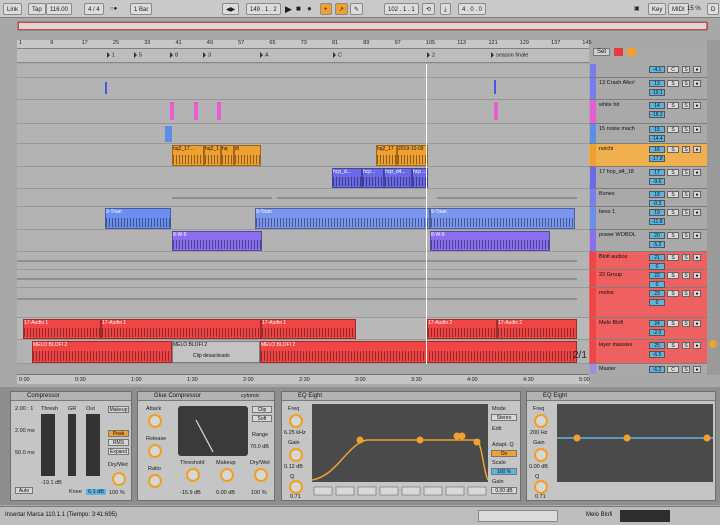 Image resolution: width=720 pixels, height=525 pixels. I want to click on set-button: Set, so click(602, 52).